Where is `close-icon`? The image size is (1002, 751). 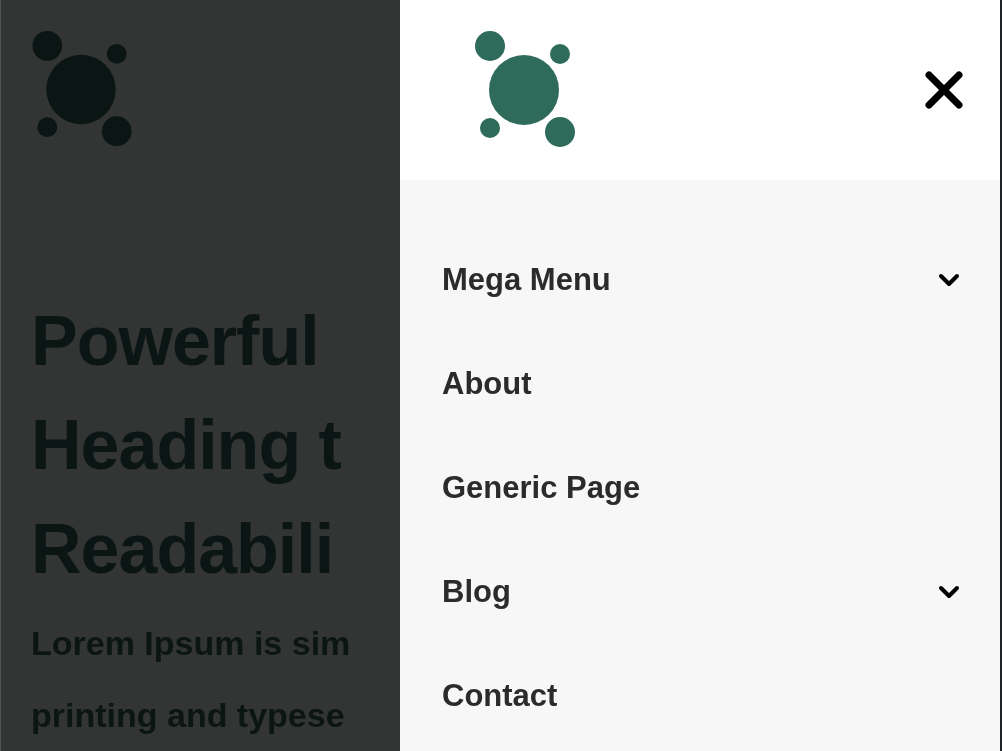 close-icon is located at coordinates (944, 90).